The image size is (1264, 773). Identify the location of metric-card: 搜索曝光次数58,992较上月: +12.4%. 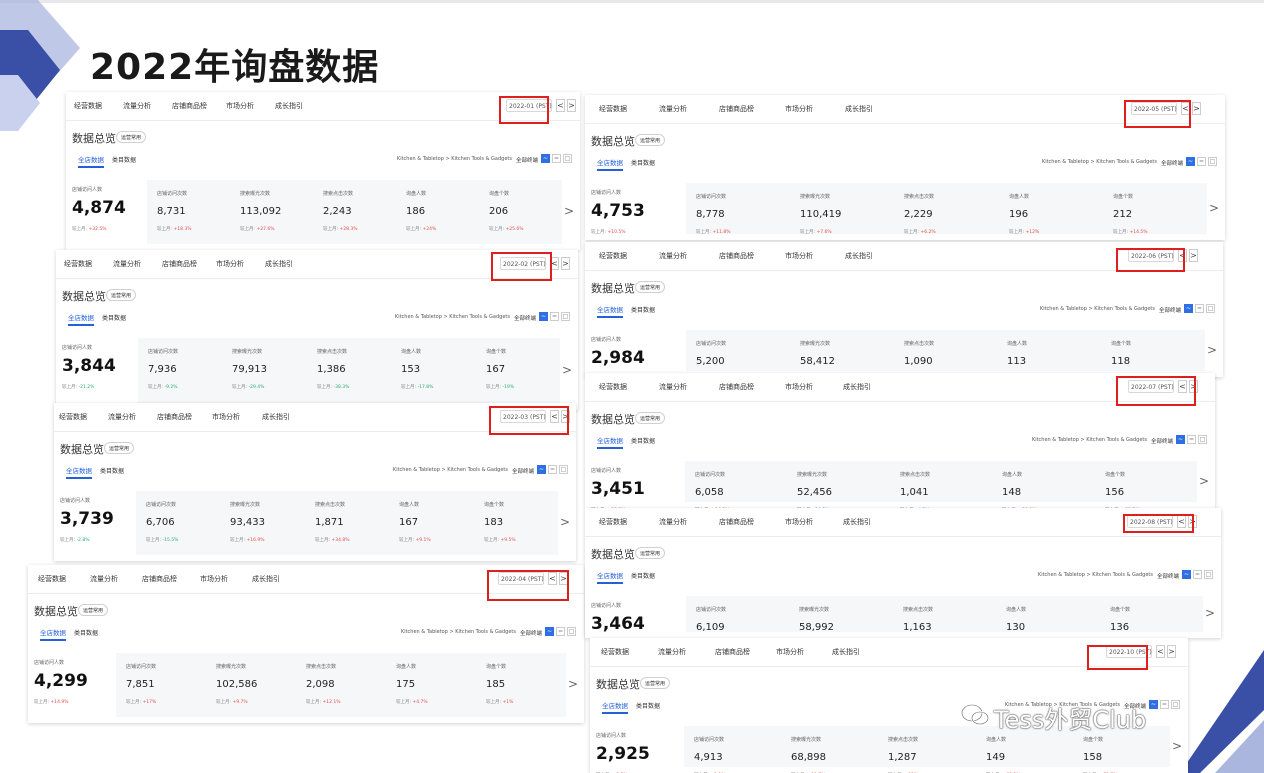
(840, 614).